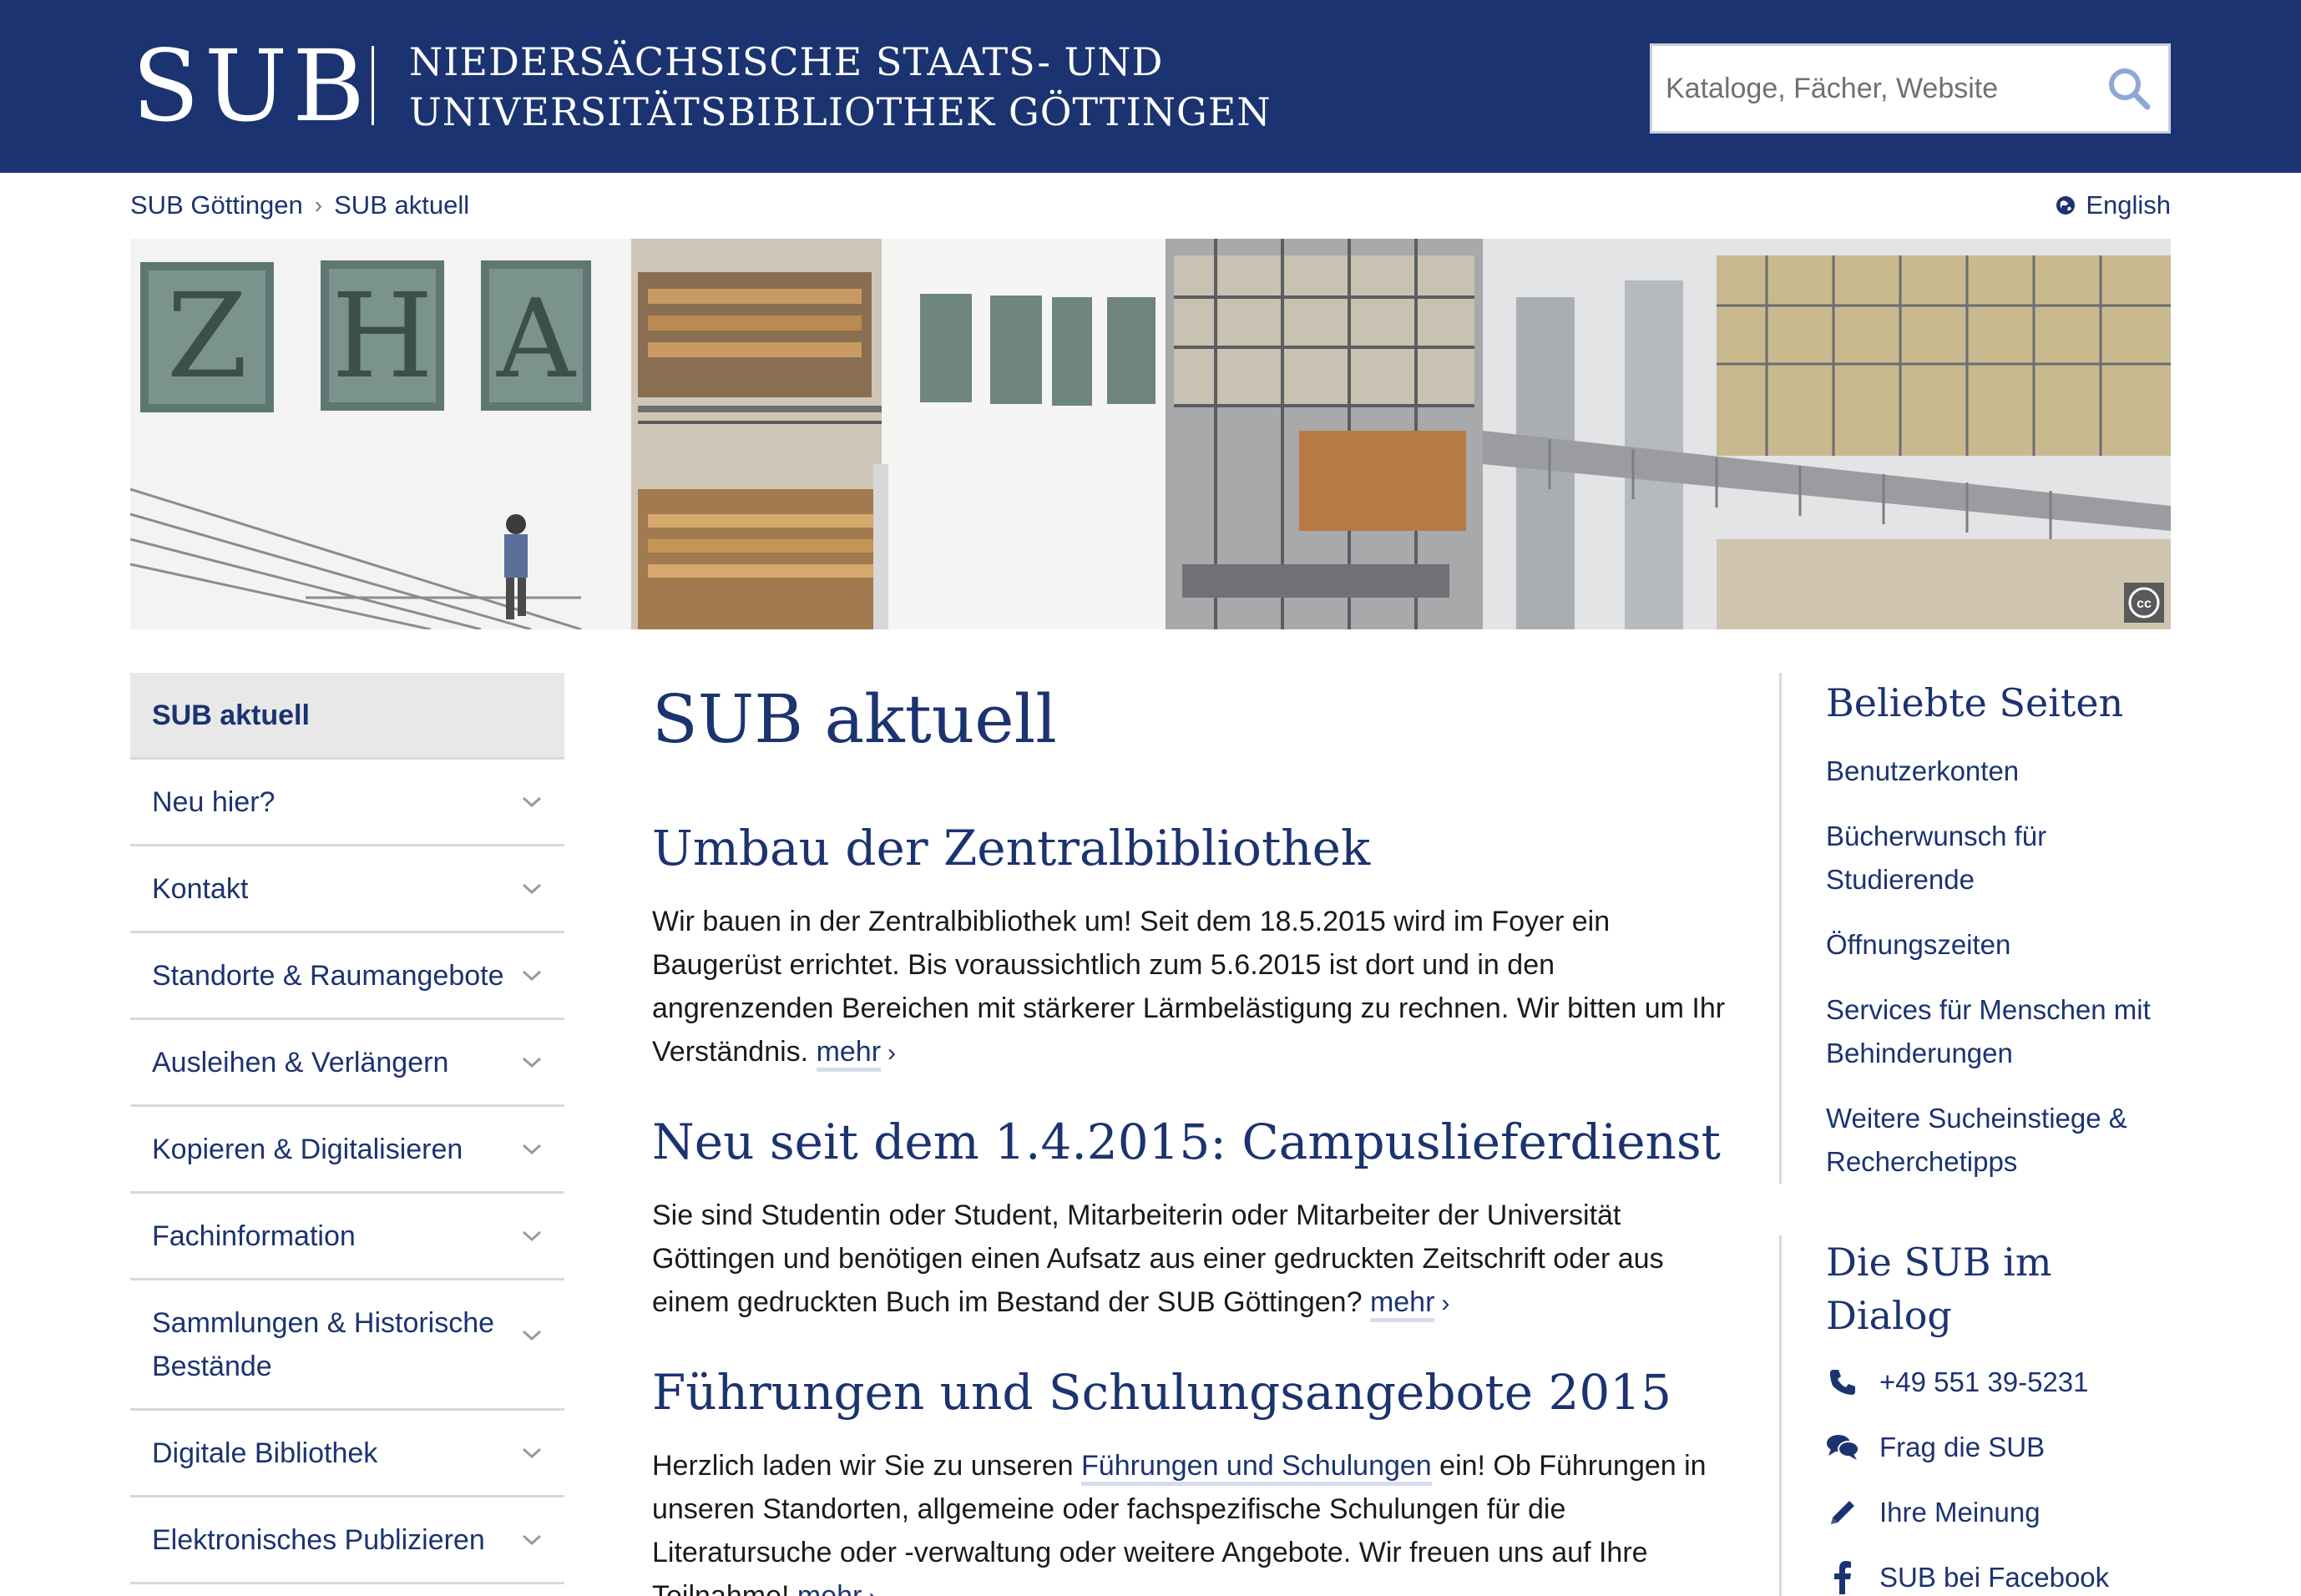 This screenshot has height=1596, width=2301. What do you see at coordinates (382, 337) in the screenshot?
I see `svg-text: H` at bounding box center [382, 337].